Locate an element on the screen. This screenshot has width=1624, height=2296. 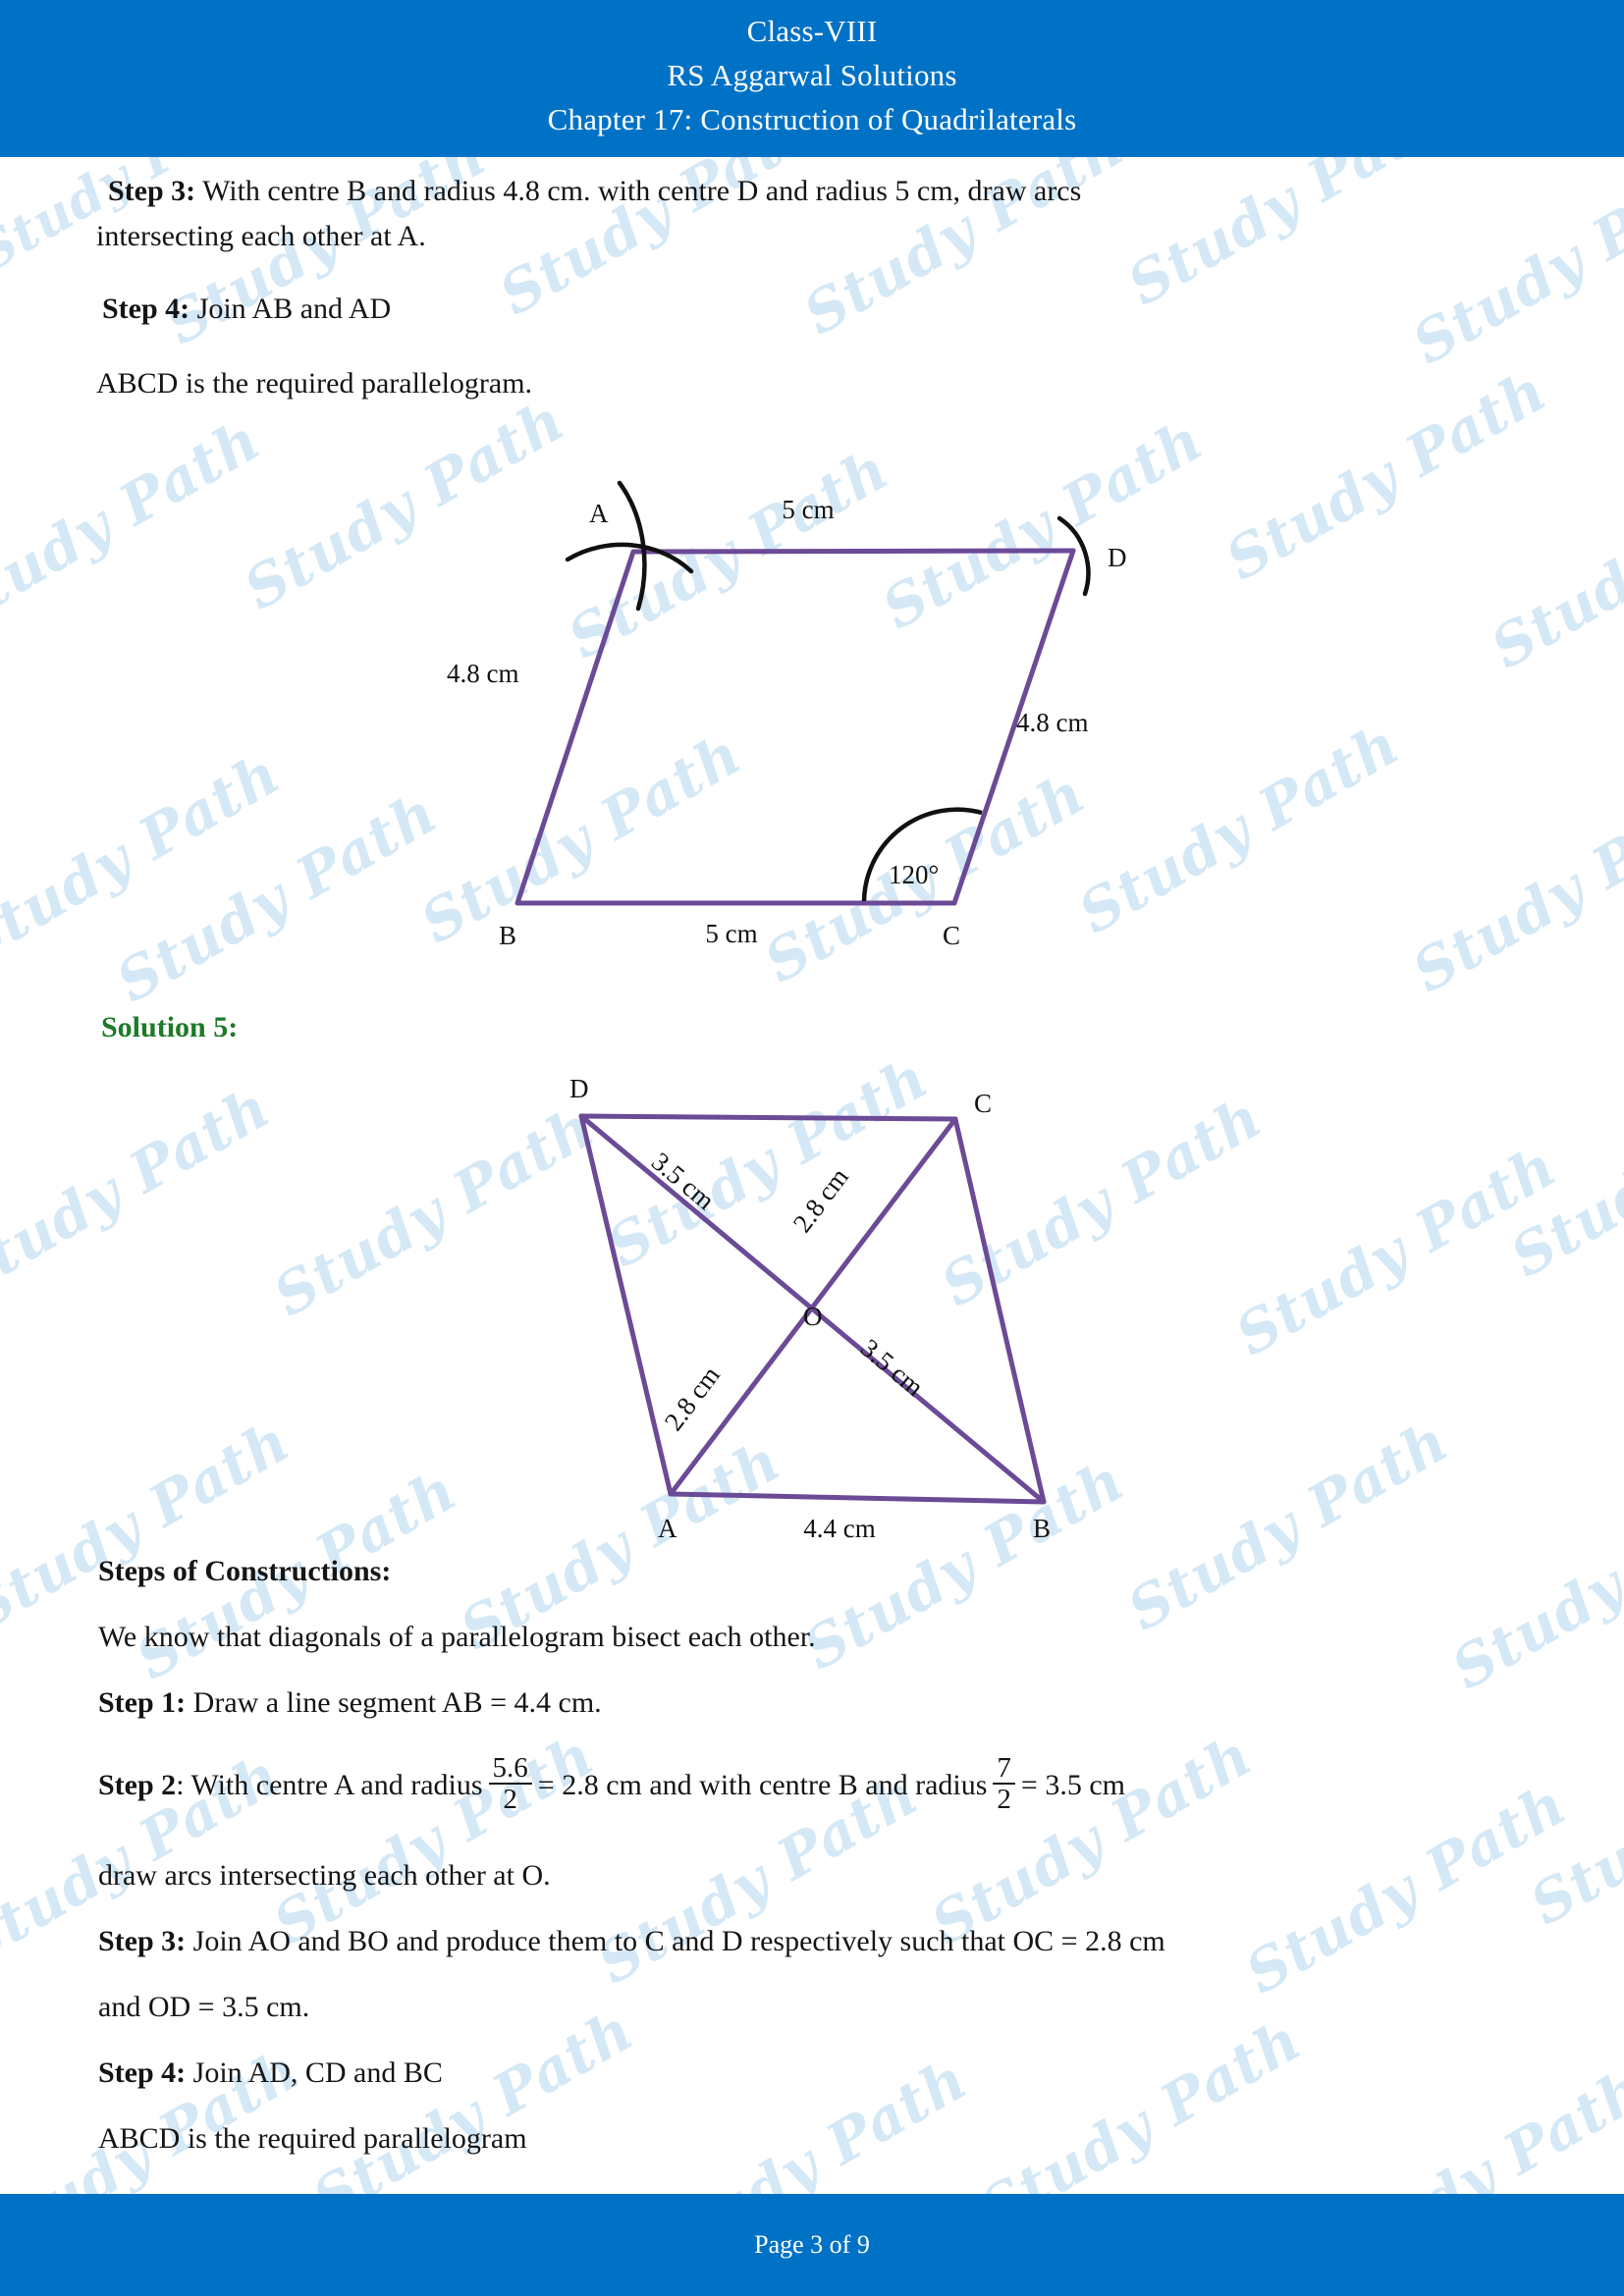
dimension-CD: 4.8 cm is located at coordinates (1052, 723).